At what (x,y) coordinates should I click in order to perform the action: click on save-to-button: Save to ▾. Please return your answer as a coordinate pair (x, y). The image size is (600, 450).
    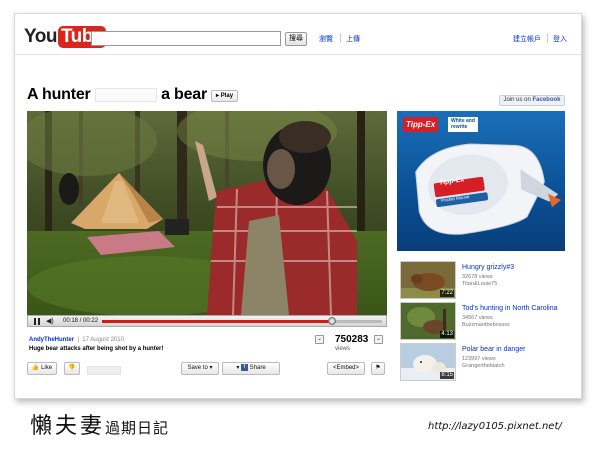
    Looking at the image, I should click on (200, 368).